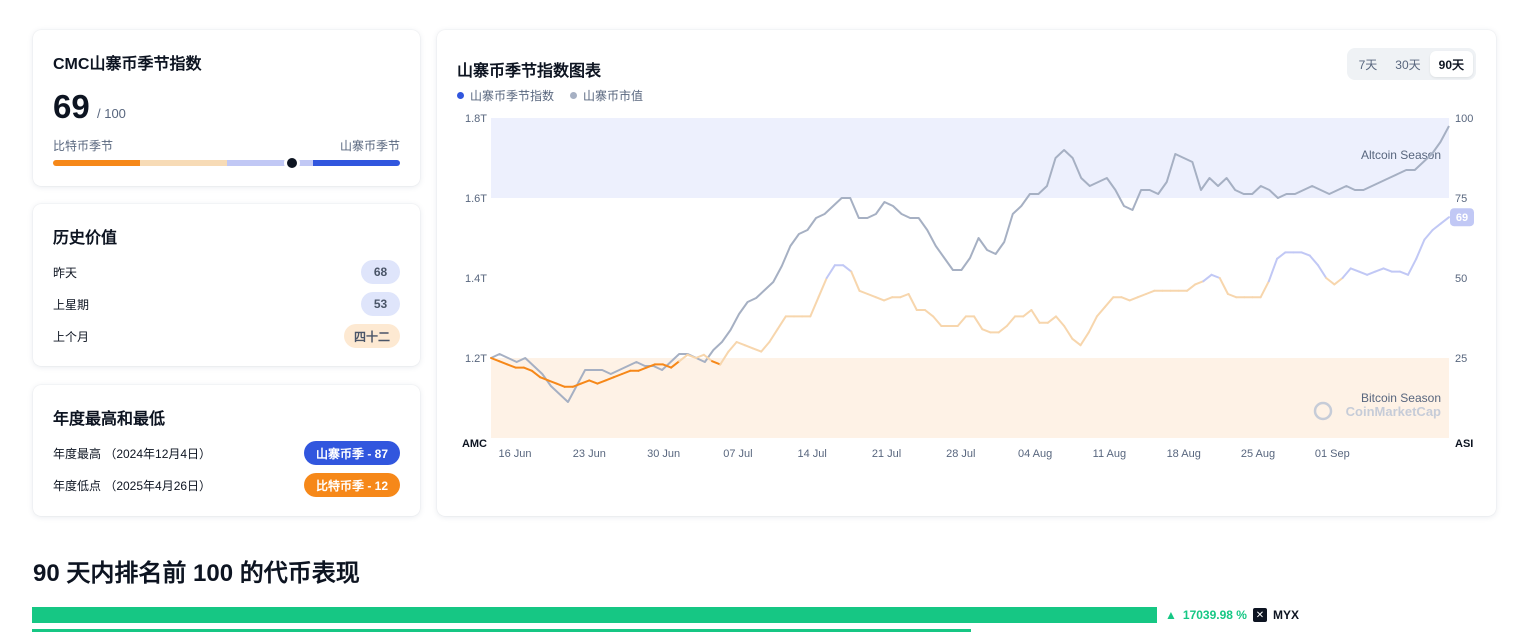  I want to click on yearly-low-row: 年度低点 （2025年4月26日） 比特币季 - 12, so click(226, 485).